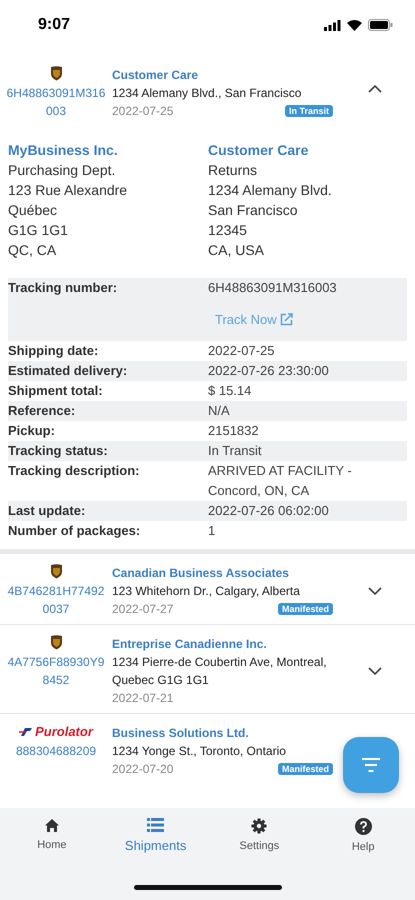  I want to click on address-name: MyBusiness Inc., so click(63, 150).